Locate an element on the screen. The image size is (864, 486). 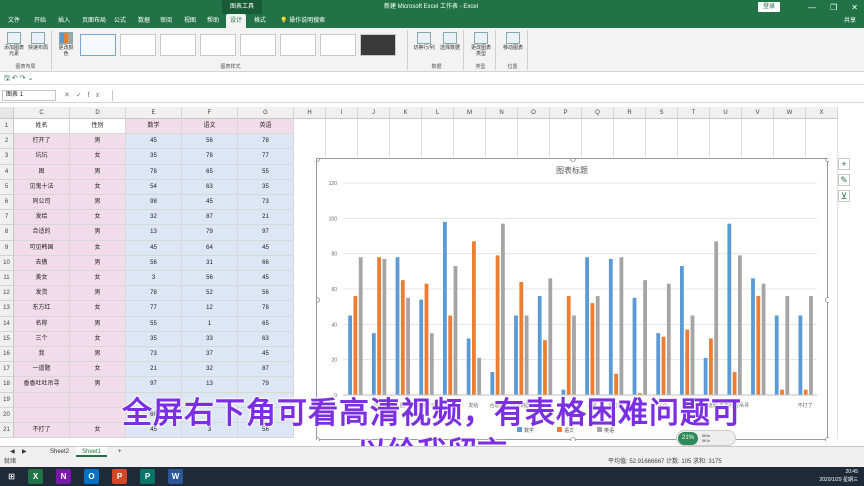
column-header: M is located at coordinates (470, 113).